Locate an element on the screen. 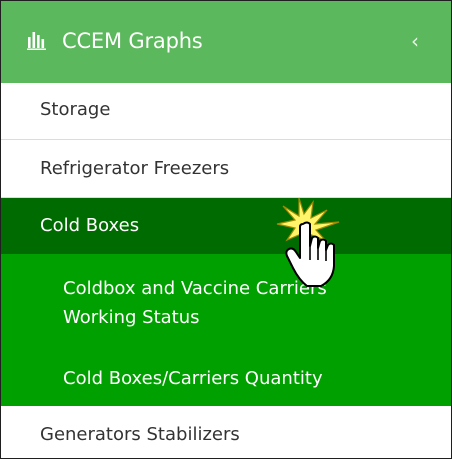 The width and height of the screenshot is (452, 459). submenu-item-label-line1: Coldbox and Vaccine Carriers is located at coordinates (195, 288).